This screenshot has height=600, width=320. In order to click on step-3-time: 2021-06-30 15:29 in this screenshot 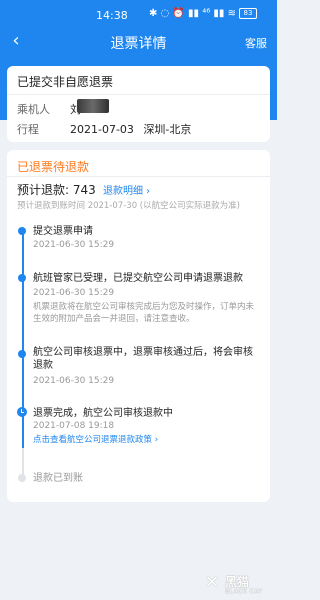, I will do `click(74, 381)`.